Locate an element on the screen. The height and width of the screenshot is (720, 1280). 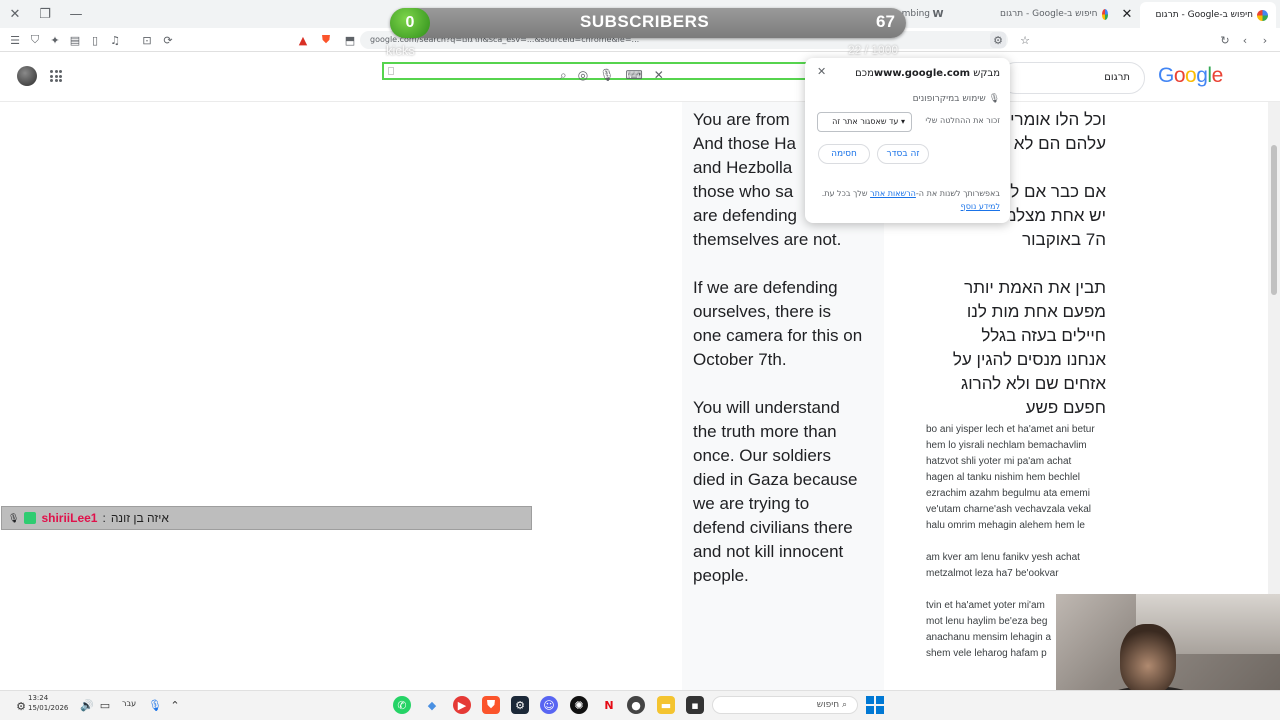
search-tools: ⌕ ◎ 🎙 ⌨ ✕ is located at coordinates (612, 78).